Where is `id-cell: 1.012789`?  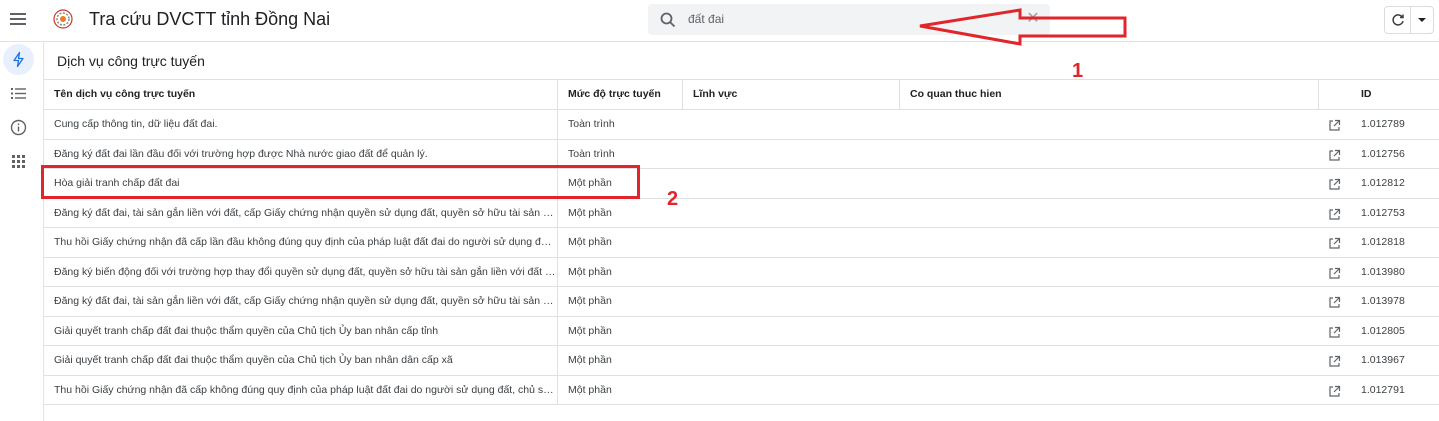
id-cell: 1.012789 is located at coordinates (1383, 124).